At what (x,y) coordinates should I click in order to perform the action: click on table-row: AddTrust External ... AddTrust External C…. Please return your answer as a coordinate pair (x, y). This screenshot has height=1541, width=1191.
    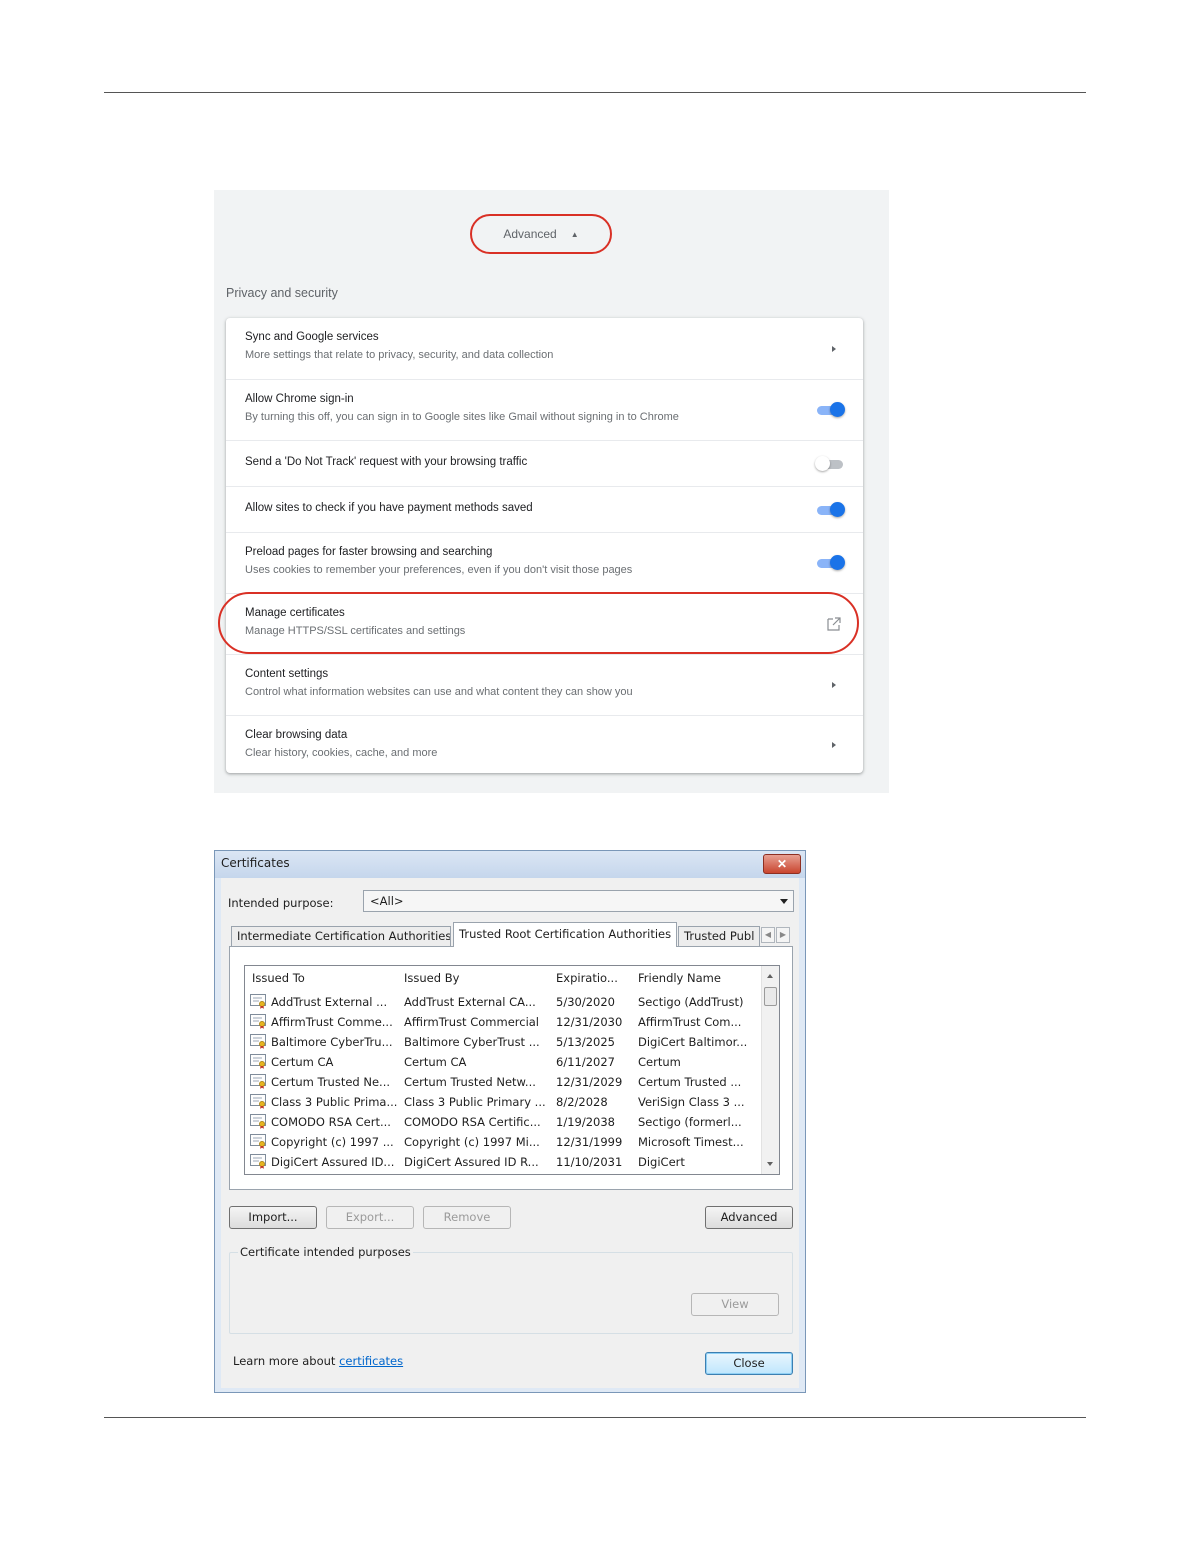
    Looking at the image, I should click on (503, 1002).